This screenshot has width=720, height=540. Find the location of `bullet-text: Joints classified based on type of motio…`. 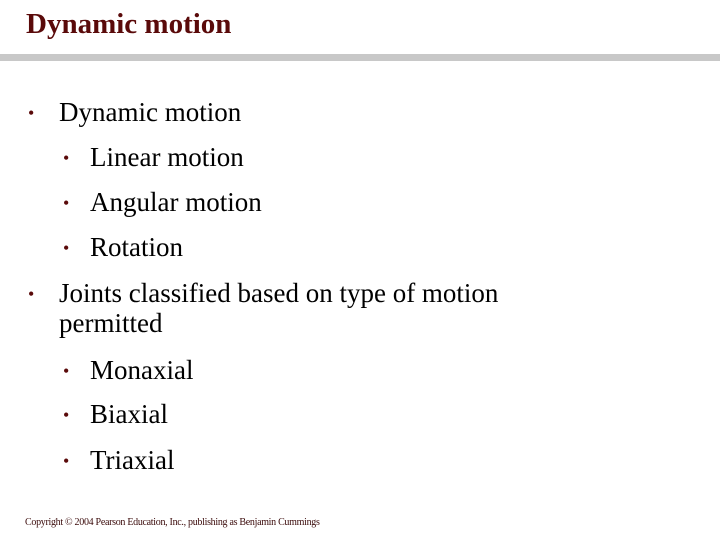

bullet-text: Joints classified based on type of motio… is located at coordinates (279, 293).